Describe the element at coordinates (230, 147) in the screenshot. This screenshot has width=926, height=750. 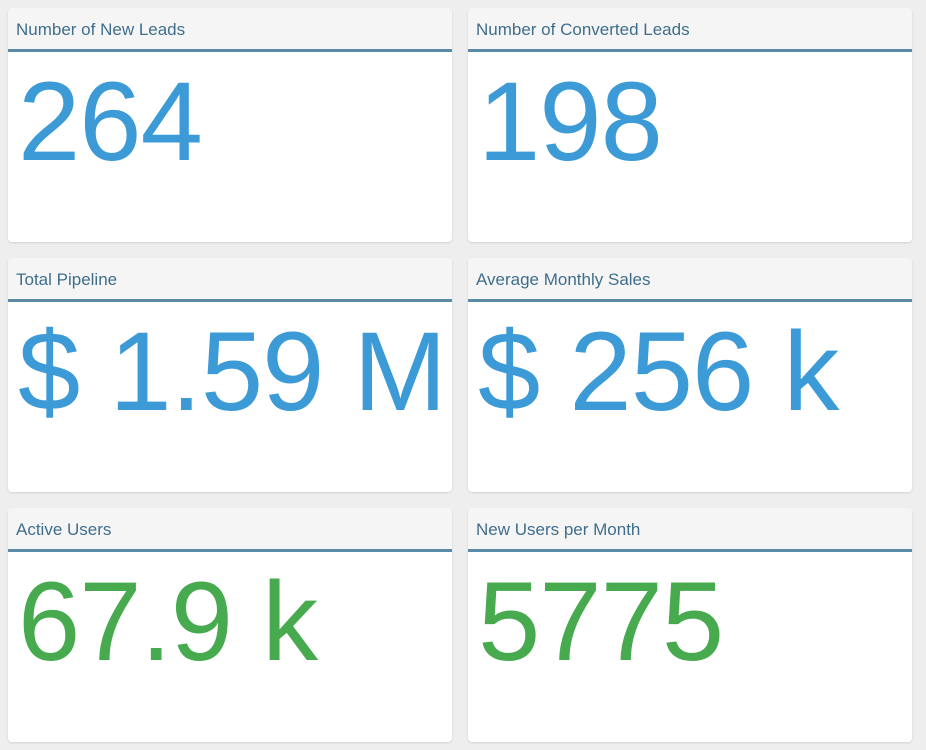
I see `card-body: 264` at that location.